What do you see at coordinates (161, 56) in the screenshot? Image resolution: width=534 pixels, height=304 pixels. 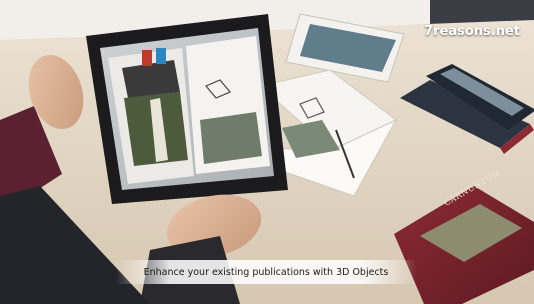 I see `ar-tower-blue` at bounding box center [161, 56].